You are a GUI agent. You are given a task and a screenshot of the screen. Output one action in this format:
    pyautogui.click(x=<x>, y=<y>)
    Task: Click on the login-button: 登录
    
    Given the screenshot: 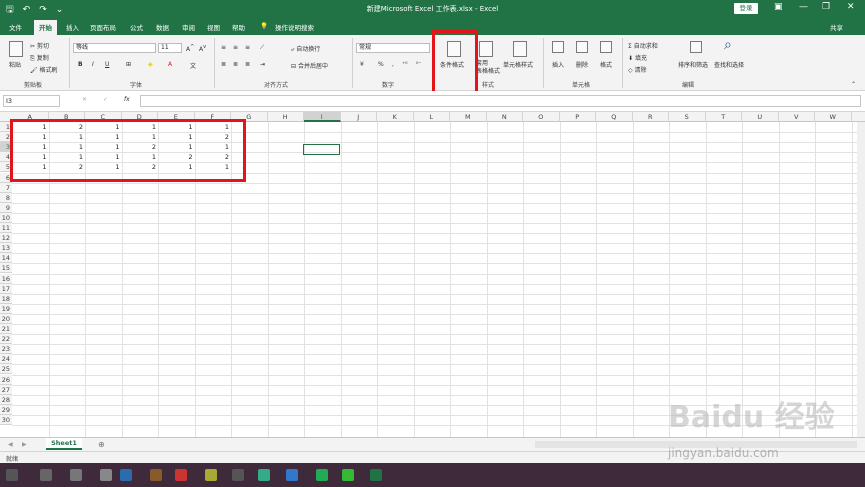 What is the action you would take?
    pyautogui.click(x=746, y=8)
    